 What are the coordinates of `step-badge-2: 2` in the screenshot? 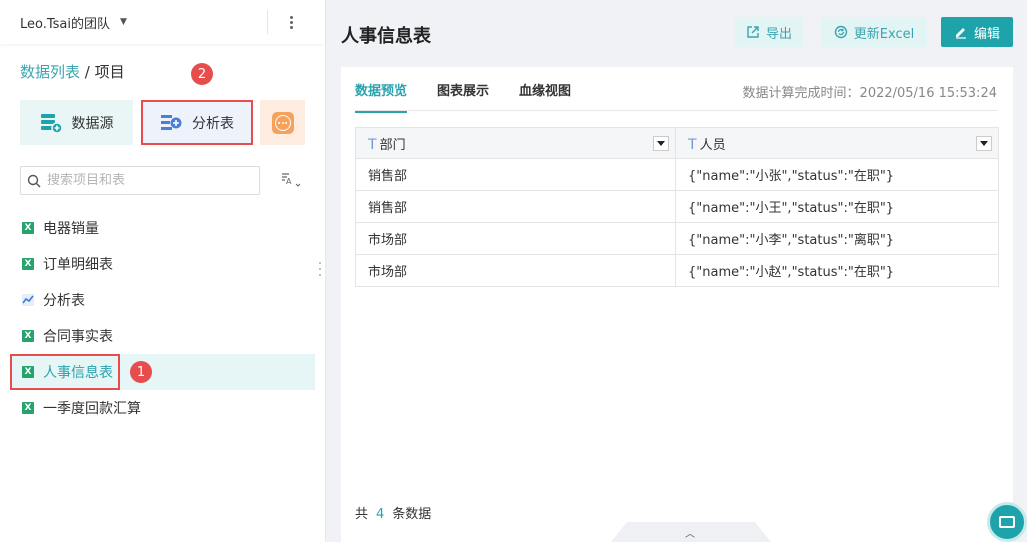 It's located at (202, 74).